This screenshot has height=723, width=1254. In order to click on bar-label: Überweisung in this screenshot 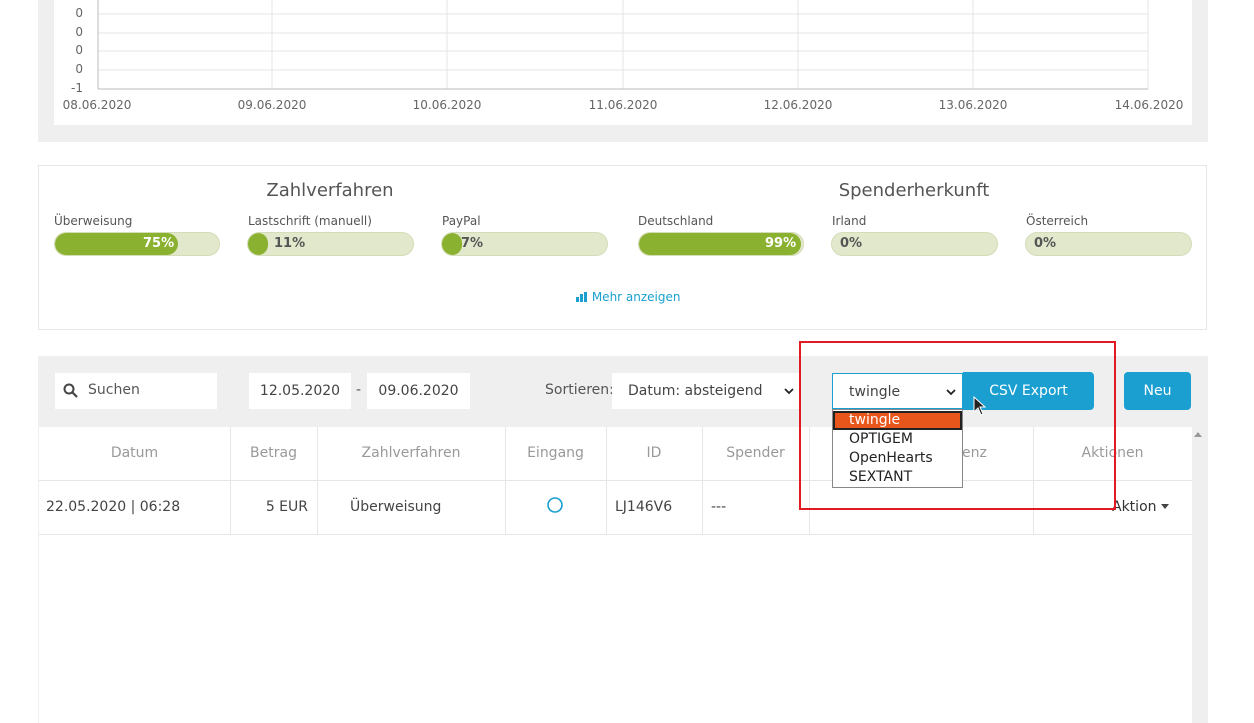, I will do `click(93, 221)`.